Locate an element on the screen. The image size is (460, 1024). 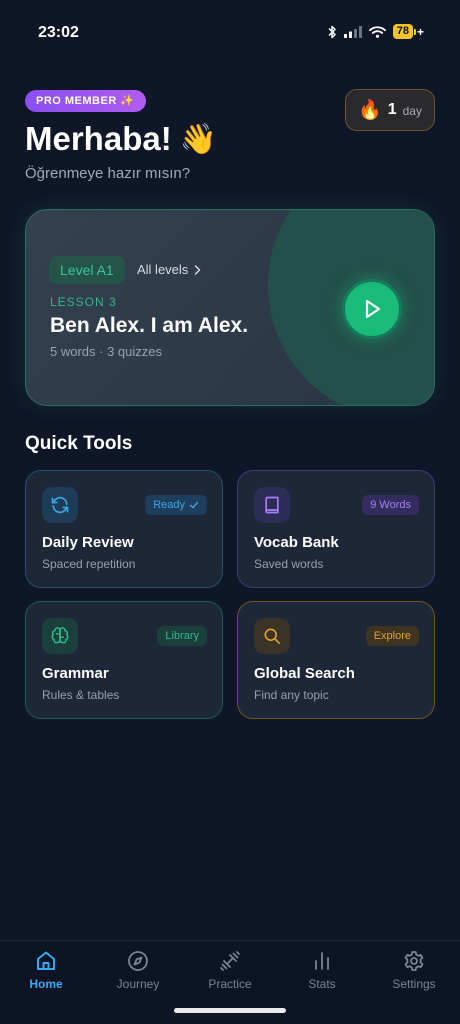
quick-tools-title: Quick Tools is located at coordinates (79, 443).